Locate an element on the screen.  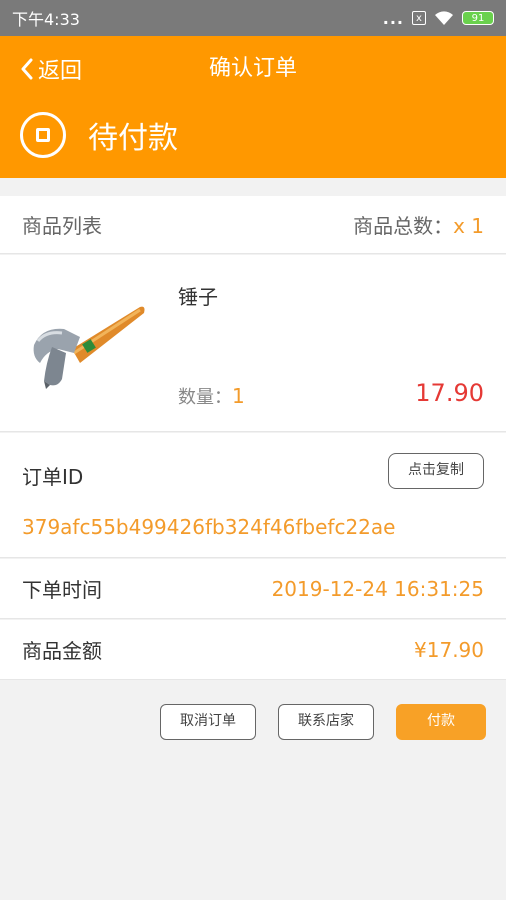
pay-button: 付款 is located at coordinates (441, 722).